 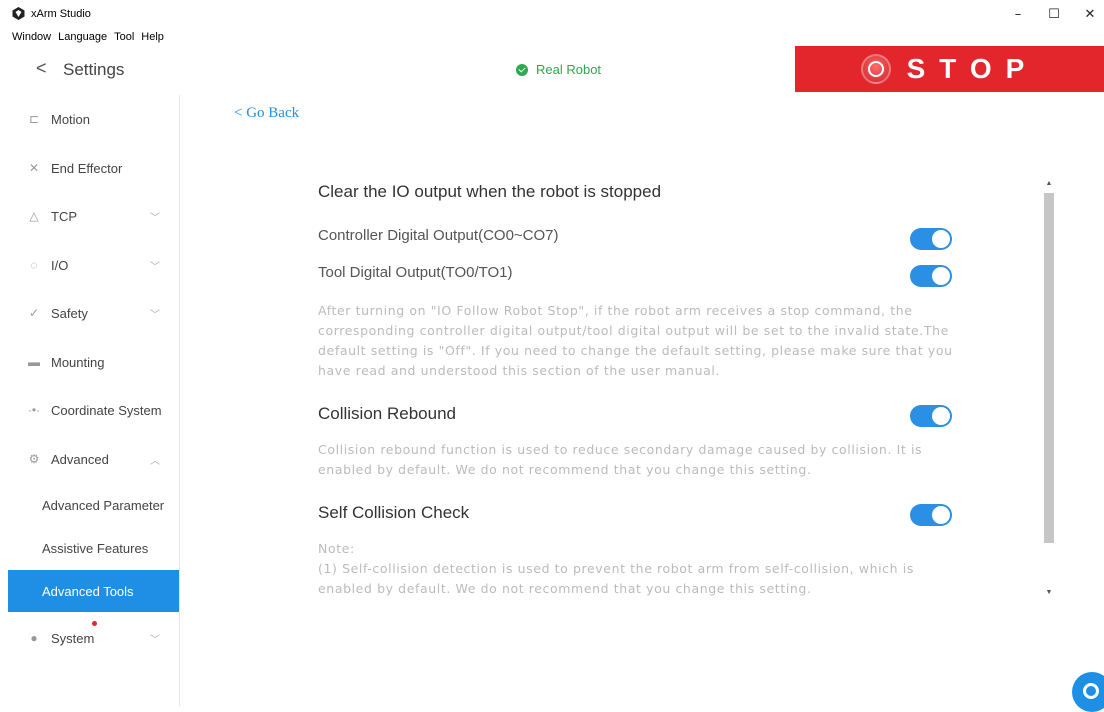 What do you see at coordinates (387, 413) in the screenshot?
I see `collision-rebound-title: Collision Rebound` at bounding box center [387, 413].